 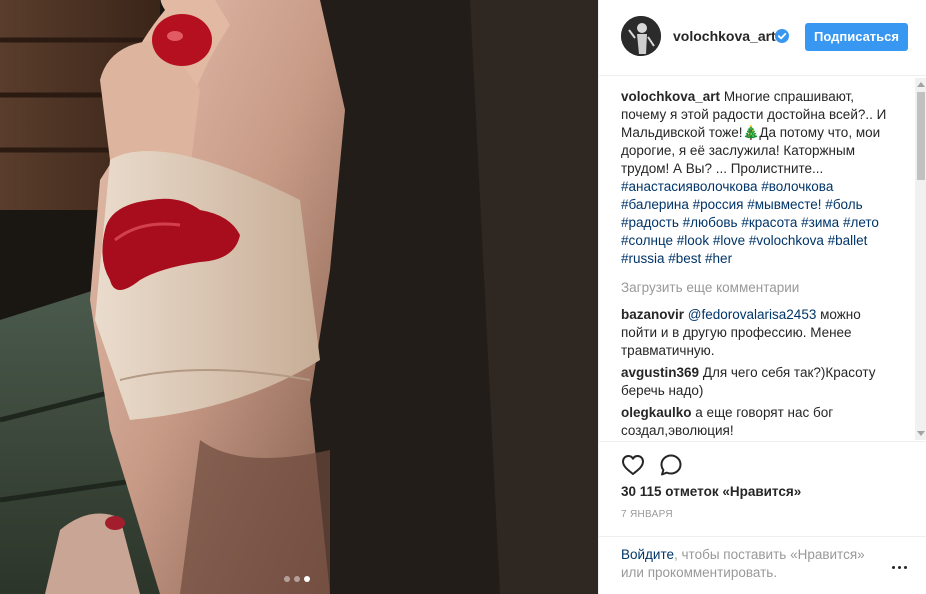 What do you see at coordinates (921, 433) in the screenshot?
I see `scroll-down-arrow-icon` at bounding box center [921, 433].